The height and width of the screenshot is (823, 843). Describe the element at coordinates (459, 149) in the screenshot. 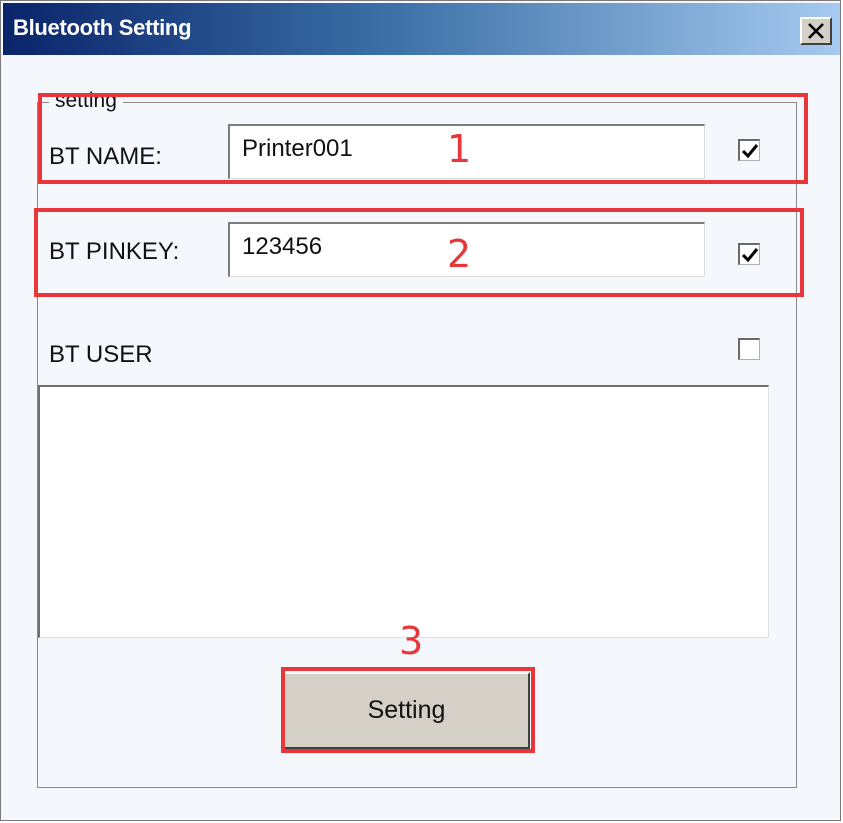

I see `annotation-number-1: 1` at that location.